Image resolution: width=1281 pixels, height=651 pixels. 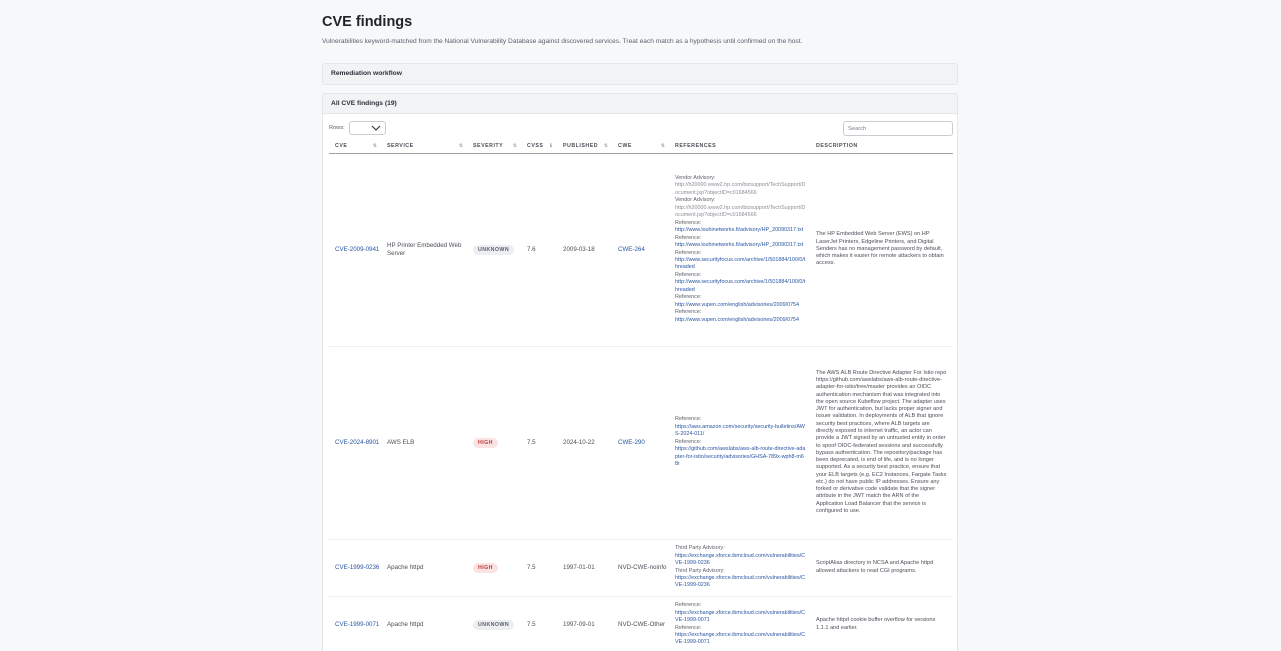 I want to click on service-cell: AWS ELB, so click(x=424, y=443).